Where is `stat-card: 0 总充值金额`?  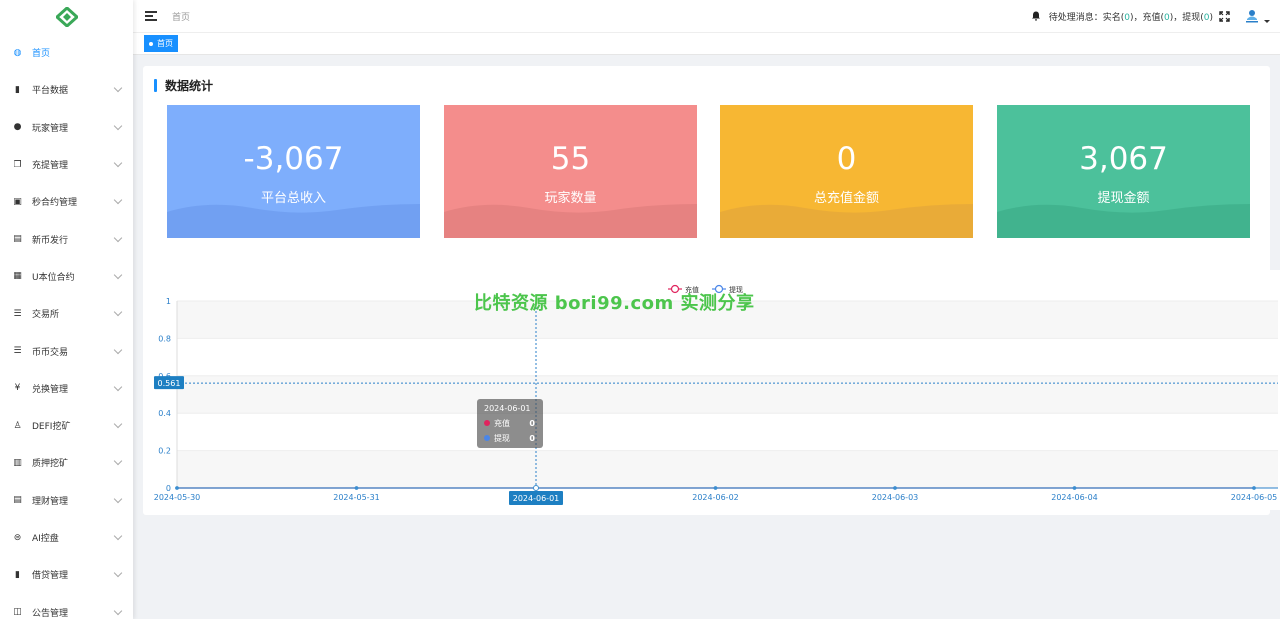 stat-card: 0 总充值金额 is located at coordinates (846, 171).